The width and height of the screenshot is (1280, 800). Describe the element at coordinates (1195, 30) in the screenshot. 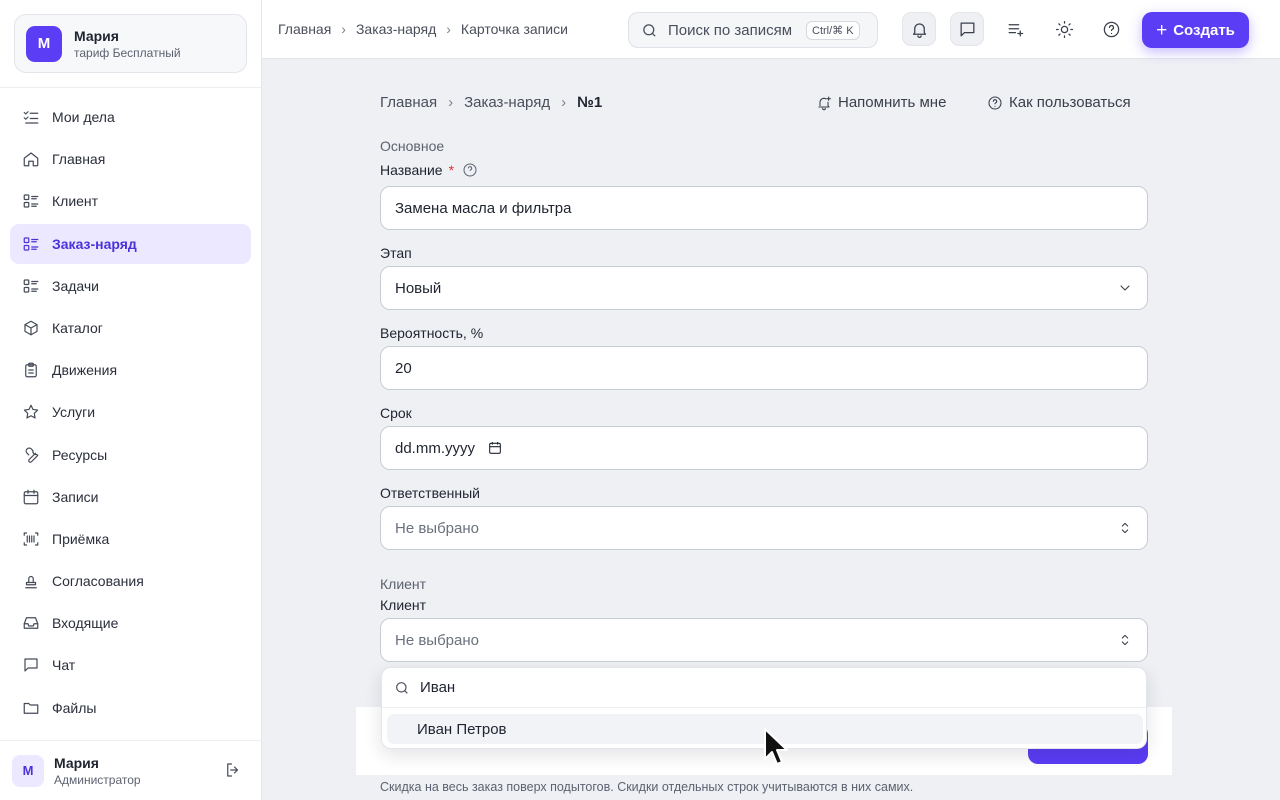

I see `create-button: + Создать` at that location.